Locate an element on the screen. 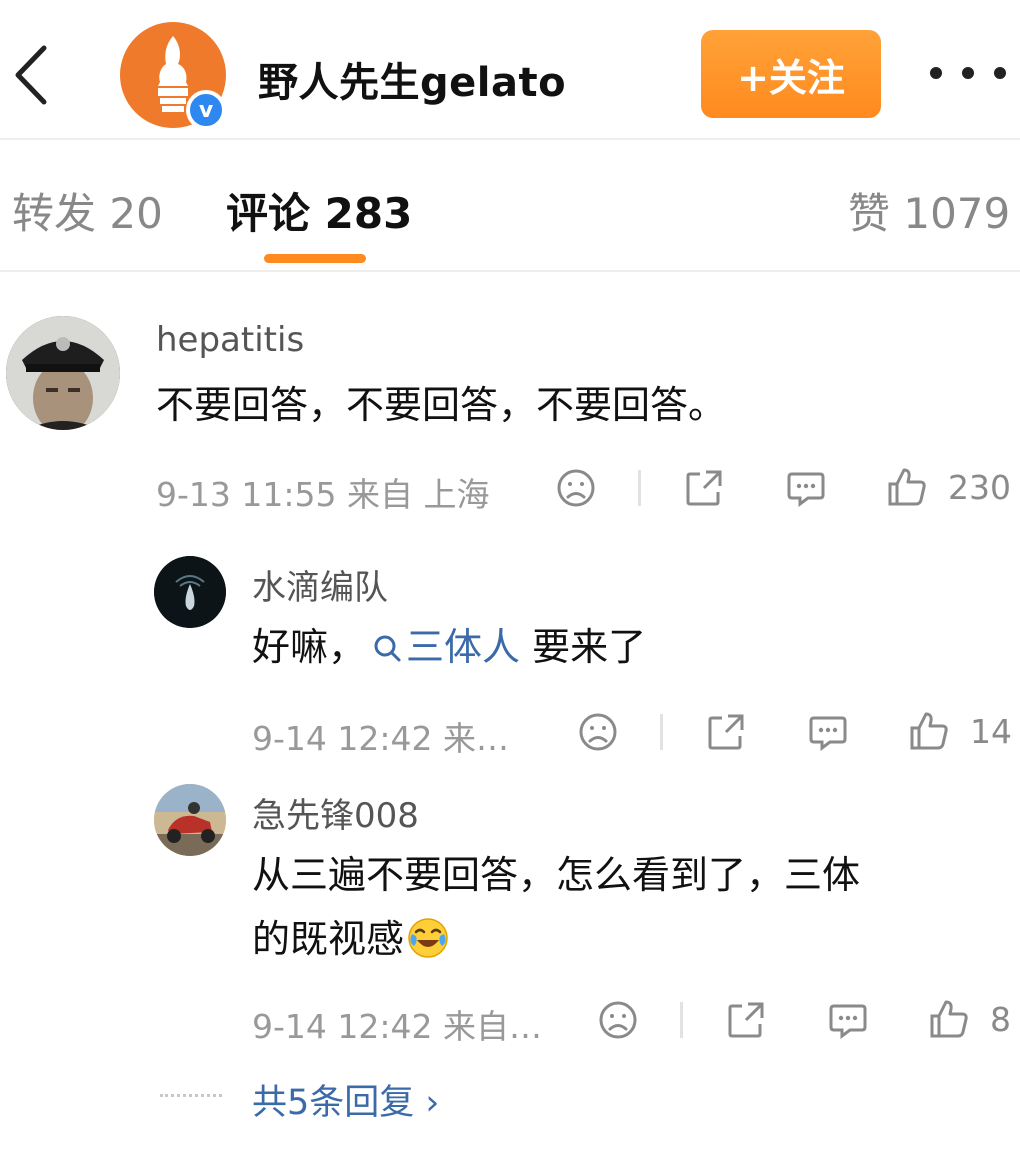 The image size is (1020, 1154). back-button is located at coordinates (31, 75).